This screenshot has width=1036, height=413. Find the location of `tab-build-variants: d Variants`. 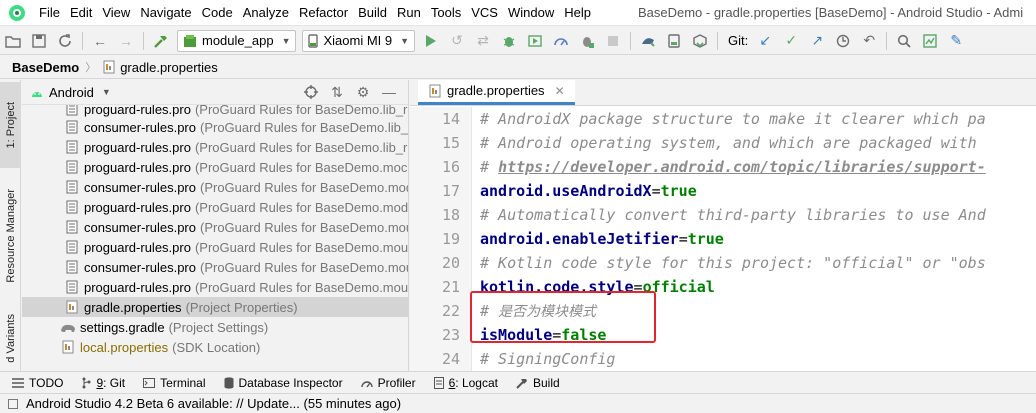

tab-build-variants: d Variants is located at coordinates (10, 338).